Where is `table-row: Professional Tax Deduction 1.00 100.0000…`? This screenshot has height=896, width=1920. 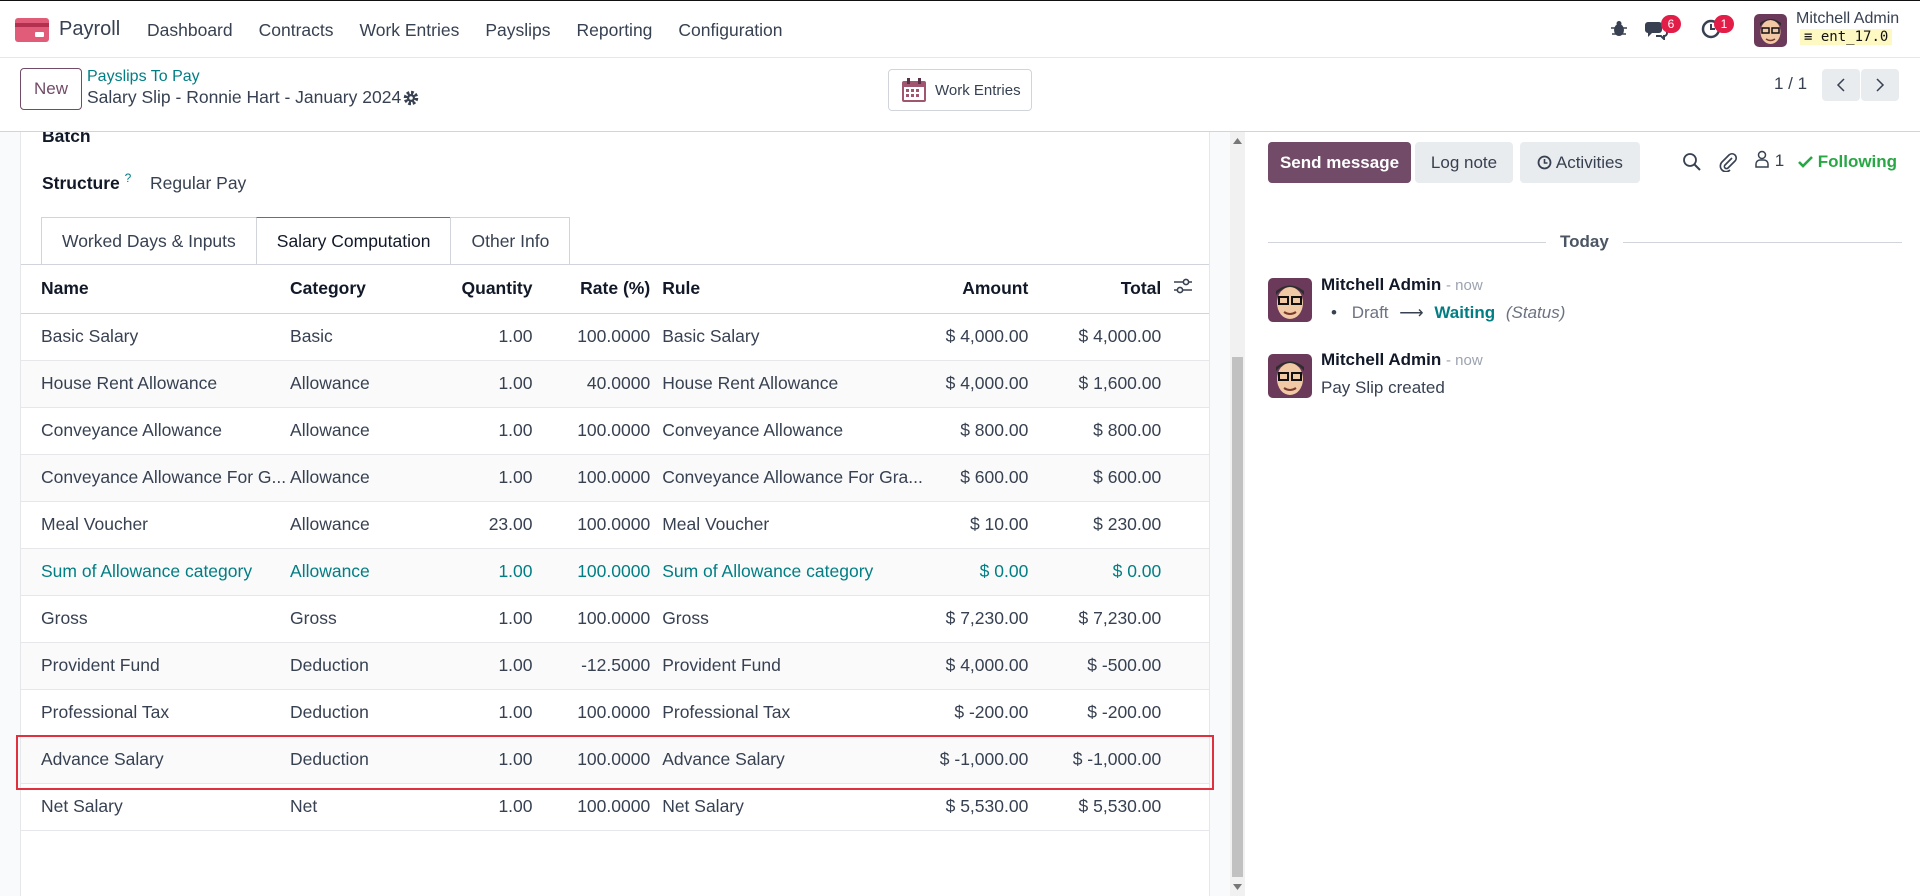 table-row: Professional Tax Deduction 1.00 100.0000… is located at coordinates (615, 713).